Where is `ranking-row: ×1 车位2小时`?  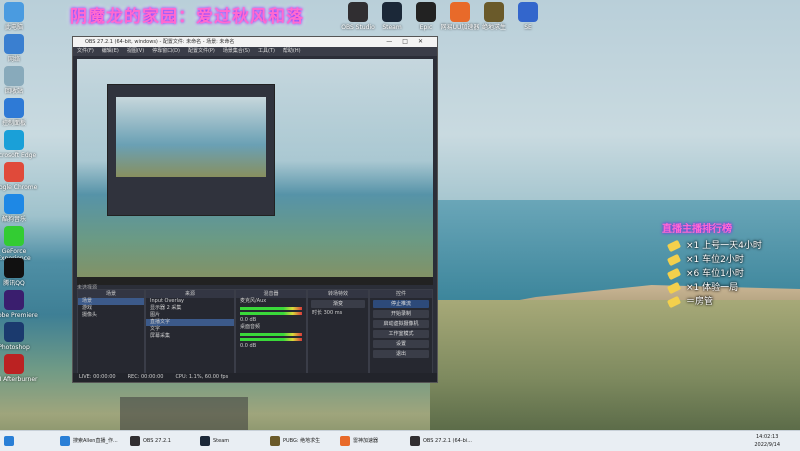
ranking-row: ×1 车位2小时 is located at coordinates (731, 260).